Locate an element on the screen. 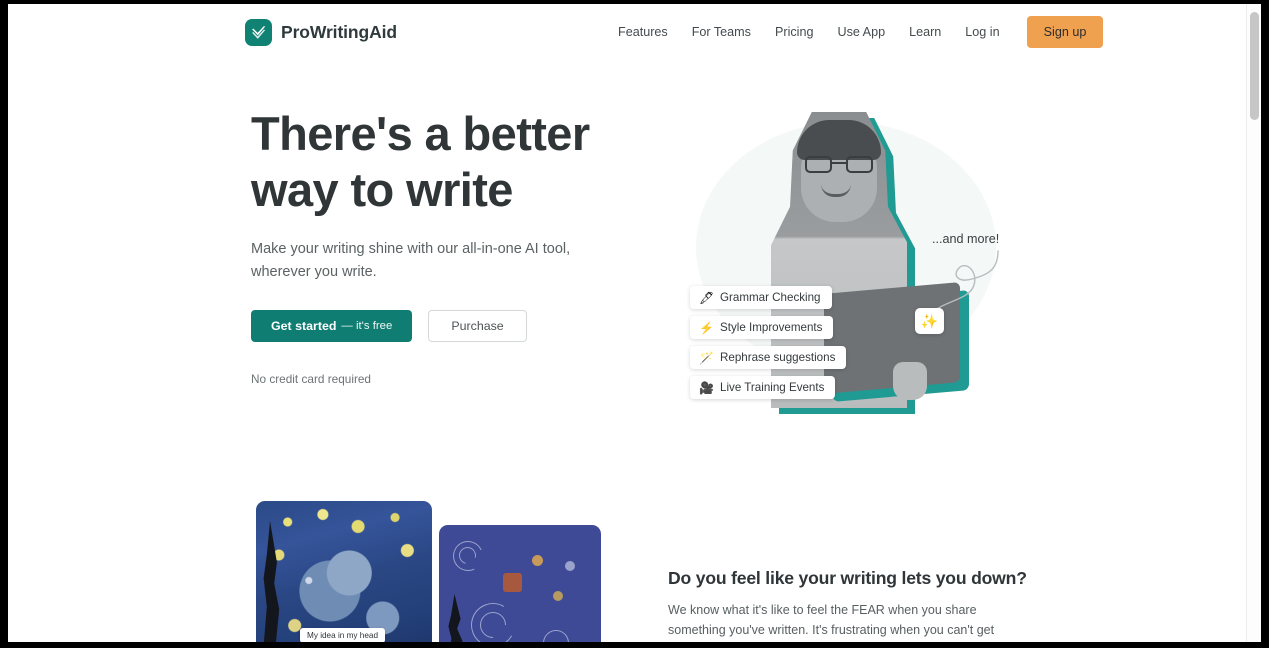 The image size is (1269, 648). no-credit-card-note: No credit card required is located at coordinates (311, 378).